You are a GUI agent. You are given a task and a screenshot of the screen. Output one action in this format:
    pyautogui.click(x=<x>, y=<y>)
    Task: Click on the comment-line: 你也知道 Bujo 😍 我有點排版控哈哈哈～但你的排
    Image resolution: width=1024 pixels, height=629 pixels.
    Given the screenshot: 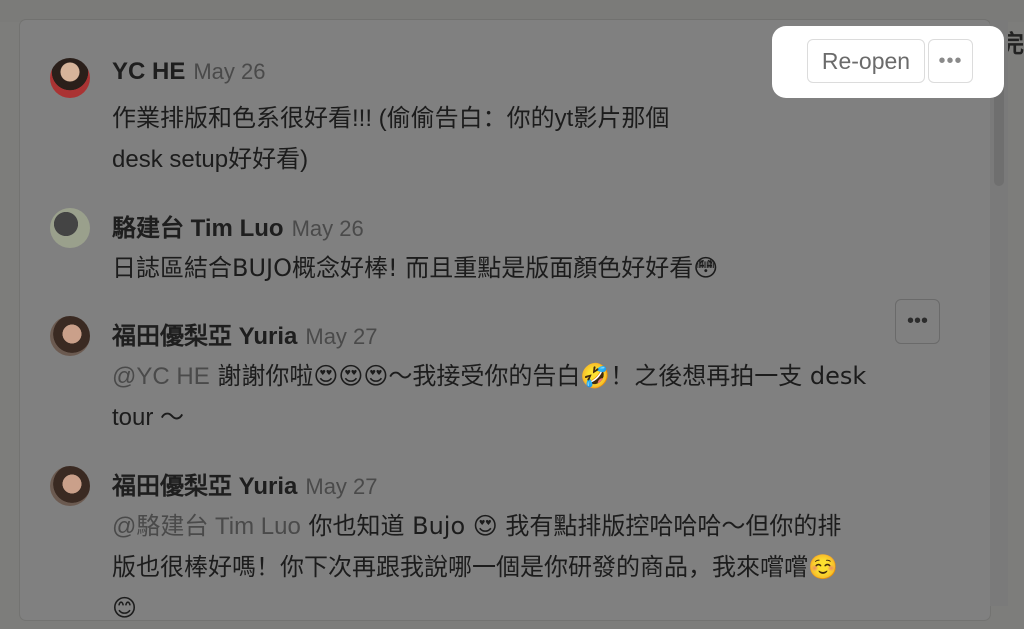 What is the action you would take?
    pyautogui.click(x=571, y=526)
    